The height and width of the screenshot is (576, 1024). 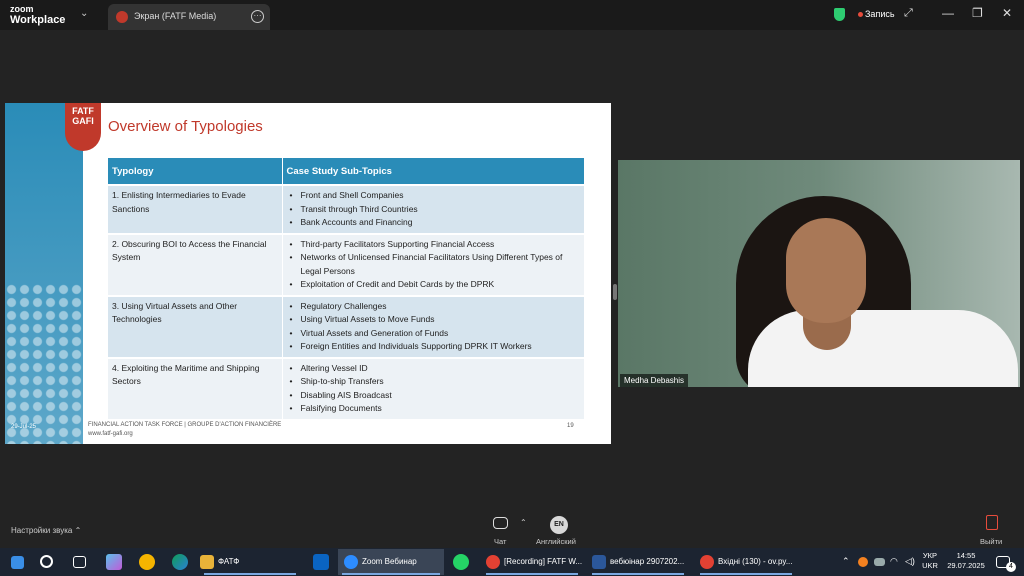 I want to click on subtopic-item: Altering Vessel ID, so click(x=434, y=369).